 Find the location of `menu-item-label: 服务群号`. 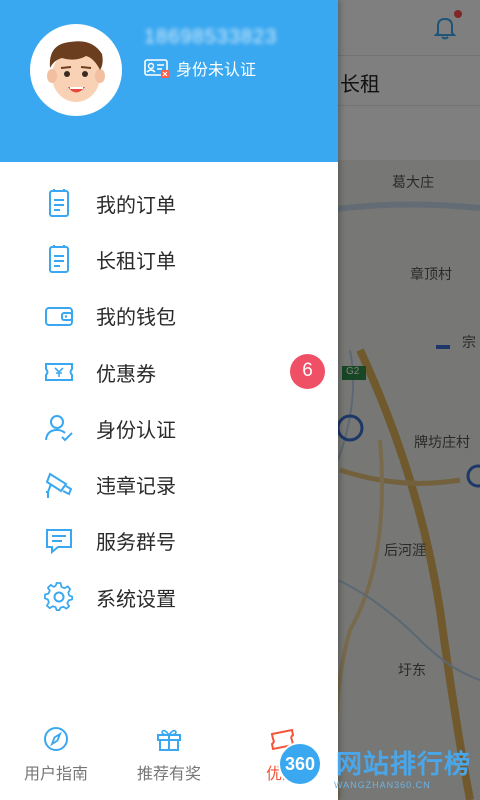

menu-item-label: 服务群号 is located at coordinates (136, 543).